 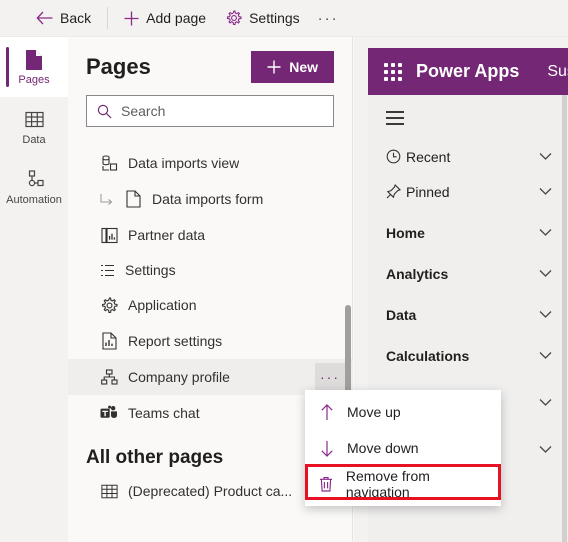 I want to click on preview-scrollbar, so click(x=564, y=318).